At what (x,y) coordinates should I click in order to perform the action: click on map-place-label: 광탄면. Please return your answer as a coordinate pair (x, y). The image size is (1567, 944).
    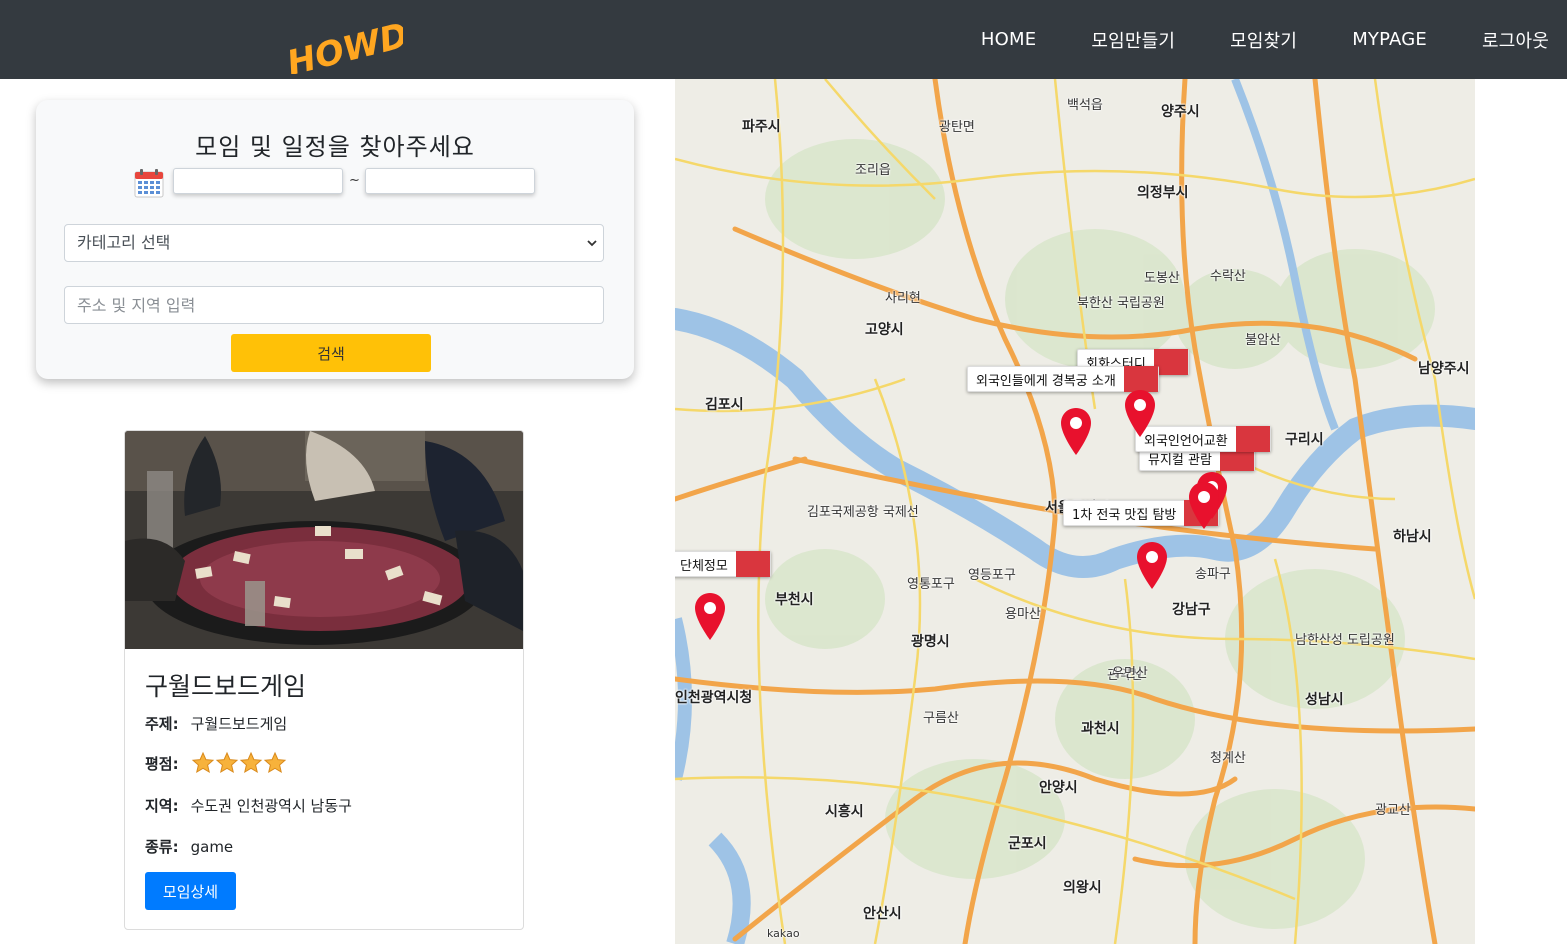
    Looking at the image, I should click on (957, 127).